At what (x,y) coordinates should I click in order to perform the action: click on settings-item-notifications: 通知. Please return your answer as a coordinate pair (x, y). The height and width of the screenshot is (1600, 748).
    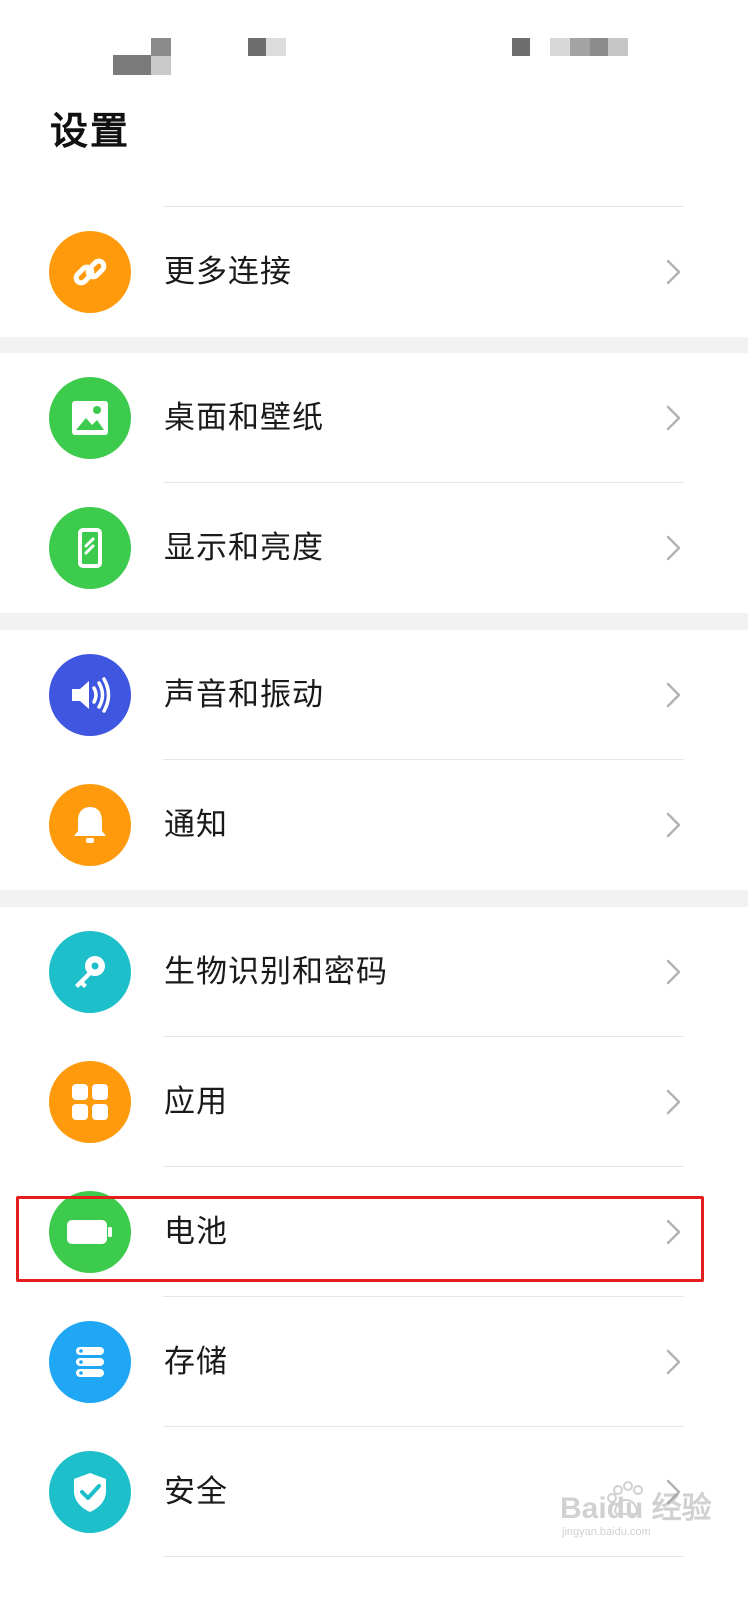
    Looking at the image, I should click on (374, 825).